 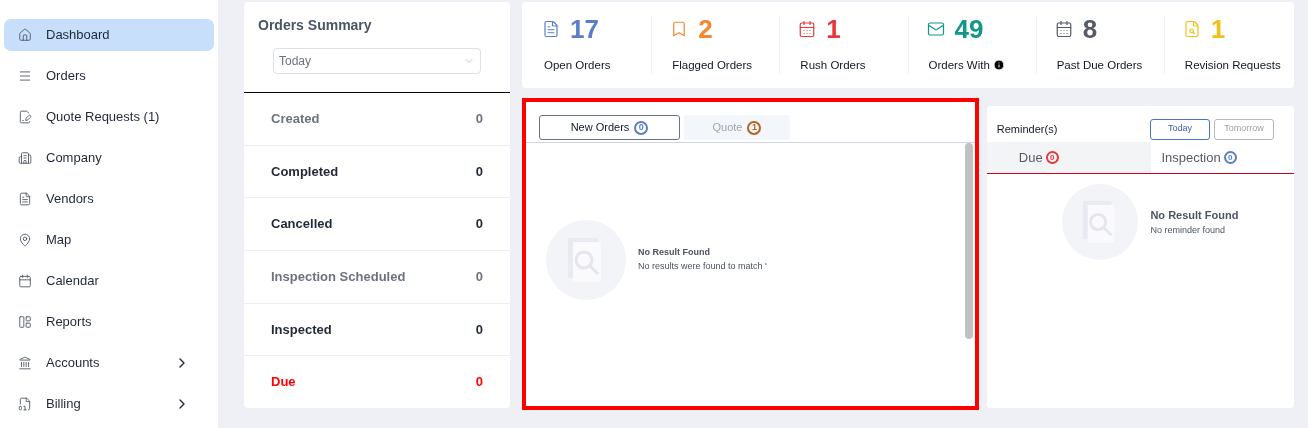 What do you see at coordinates (969, 29) in the screenshot?
I see `stat-value: 49` at bounding box center [969, 29].